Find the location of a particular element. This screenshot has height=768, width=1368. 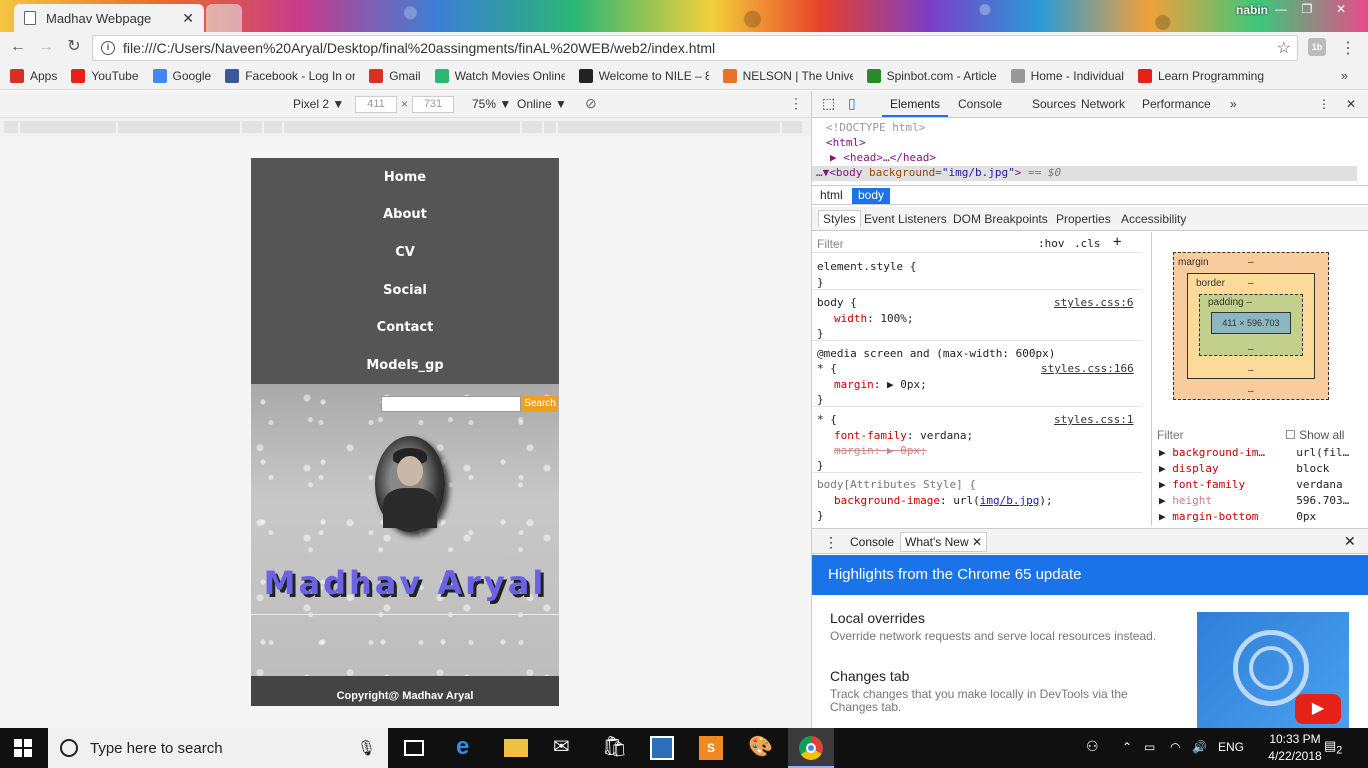

computed-property-row: ▶ font-family verdana is located at coordinates (1251, 484).